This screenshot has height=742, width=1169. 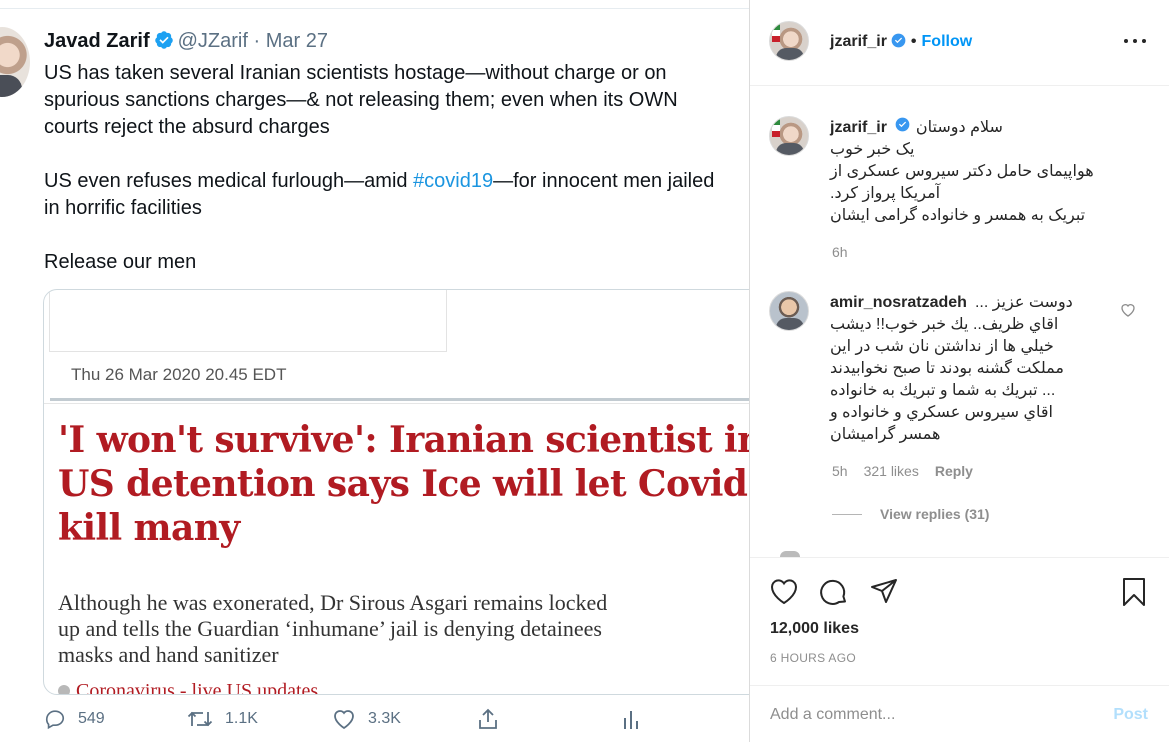 I want to click on reply-button: Reply, so click(x=954, y=471).